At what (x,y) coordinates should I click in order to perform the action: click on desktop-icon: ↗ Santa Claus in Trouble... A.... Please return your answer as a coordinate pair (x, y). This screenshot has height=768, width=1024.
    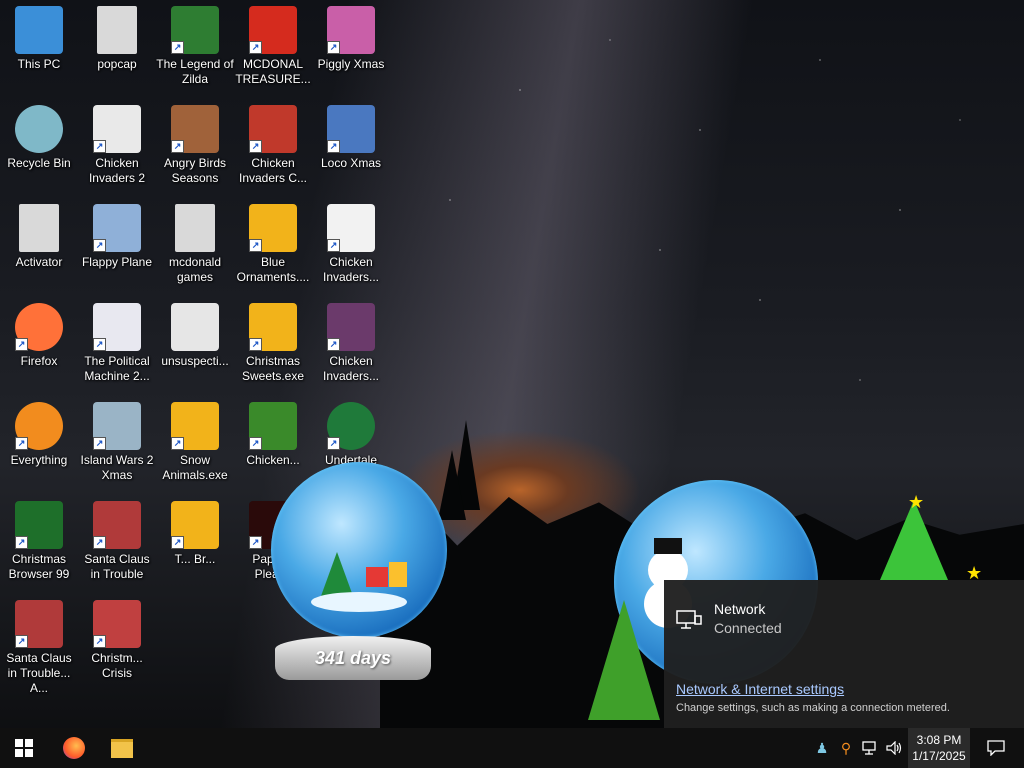
    Looking at the image, I should click on (39, 648).